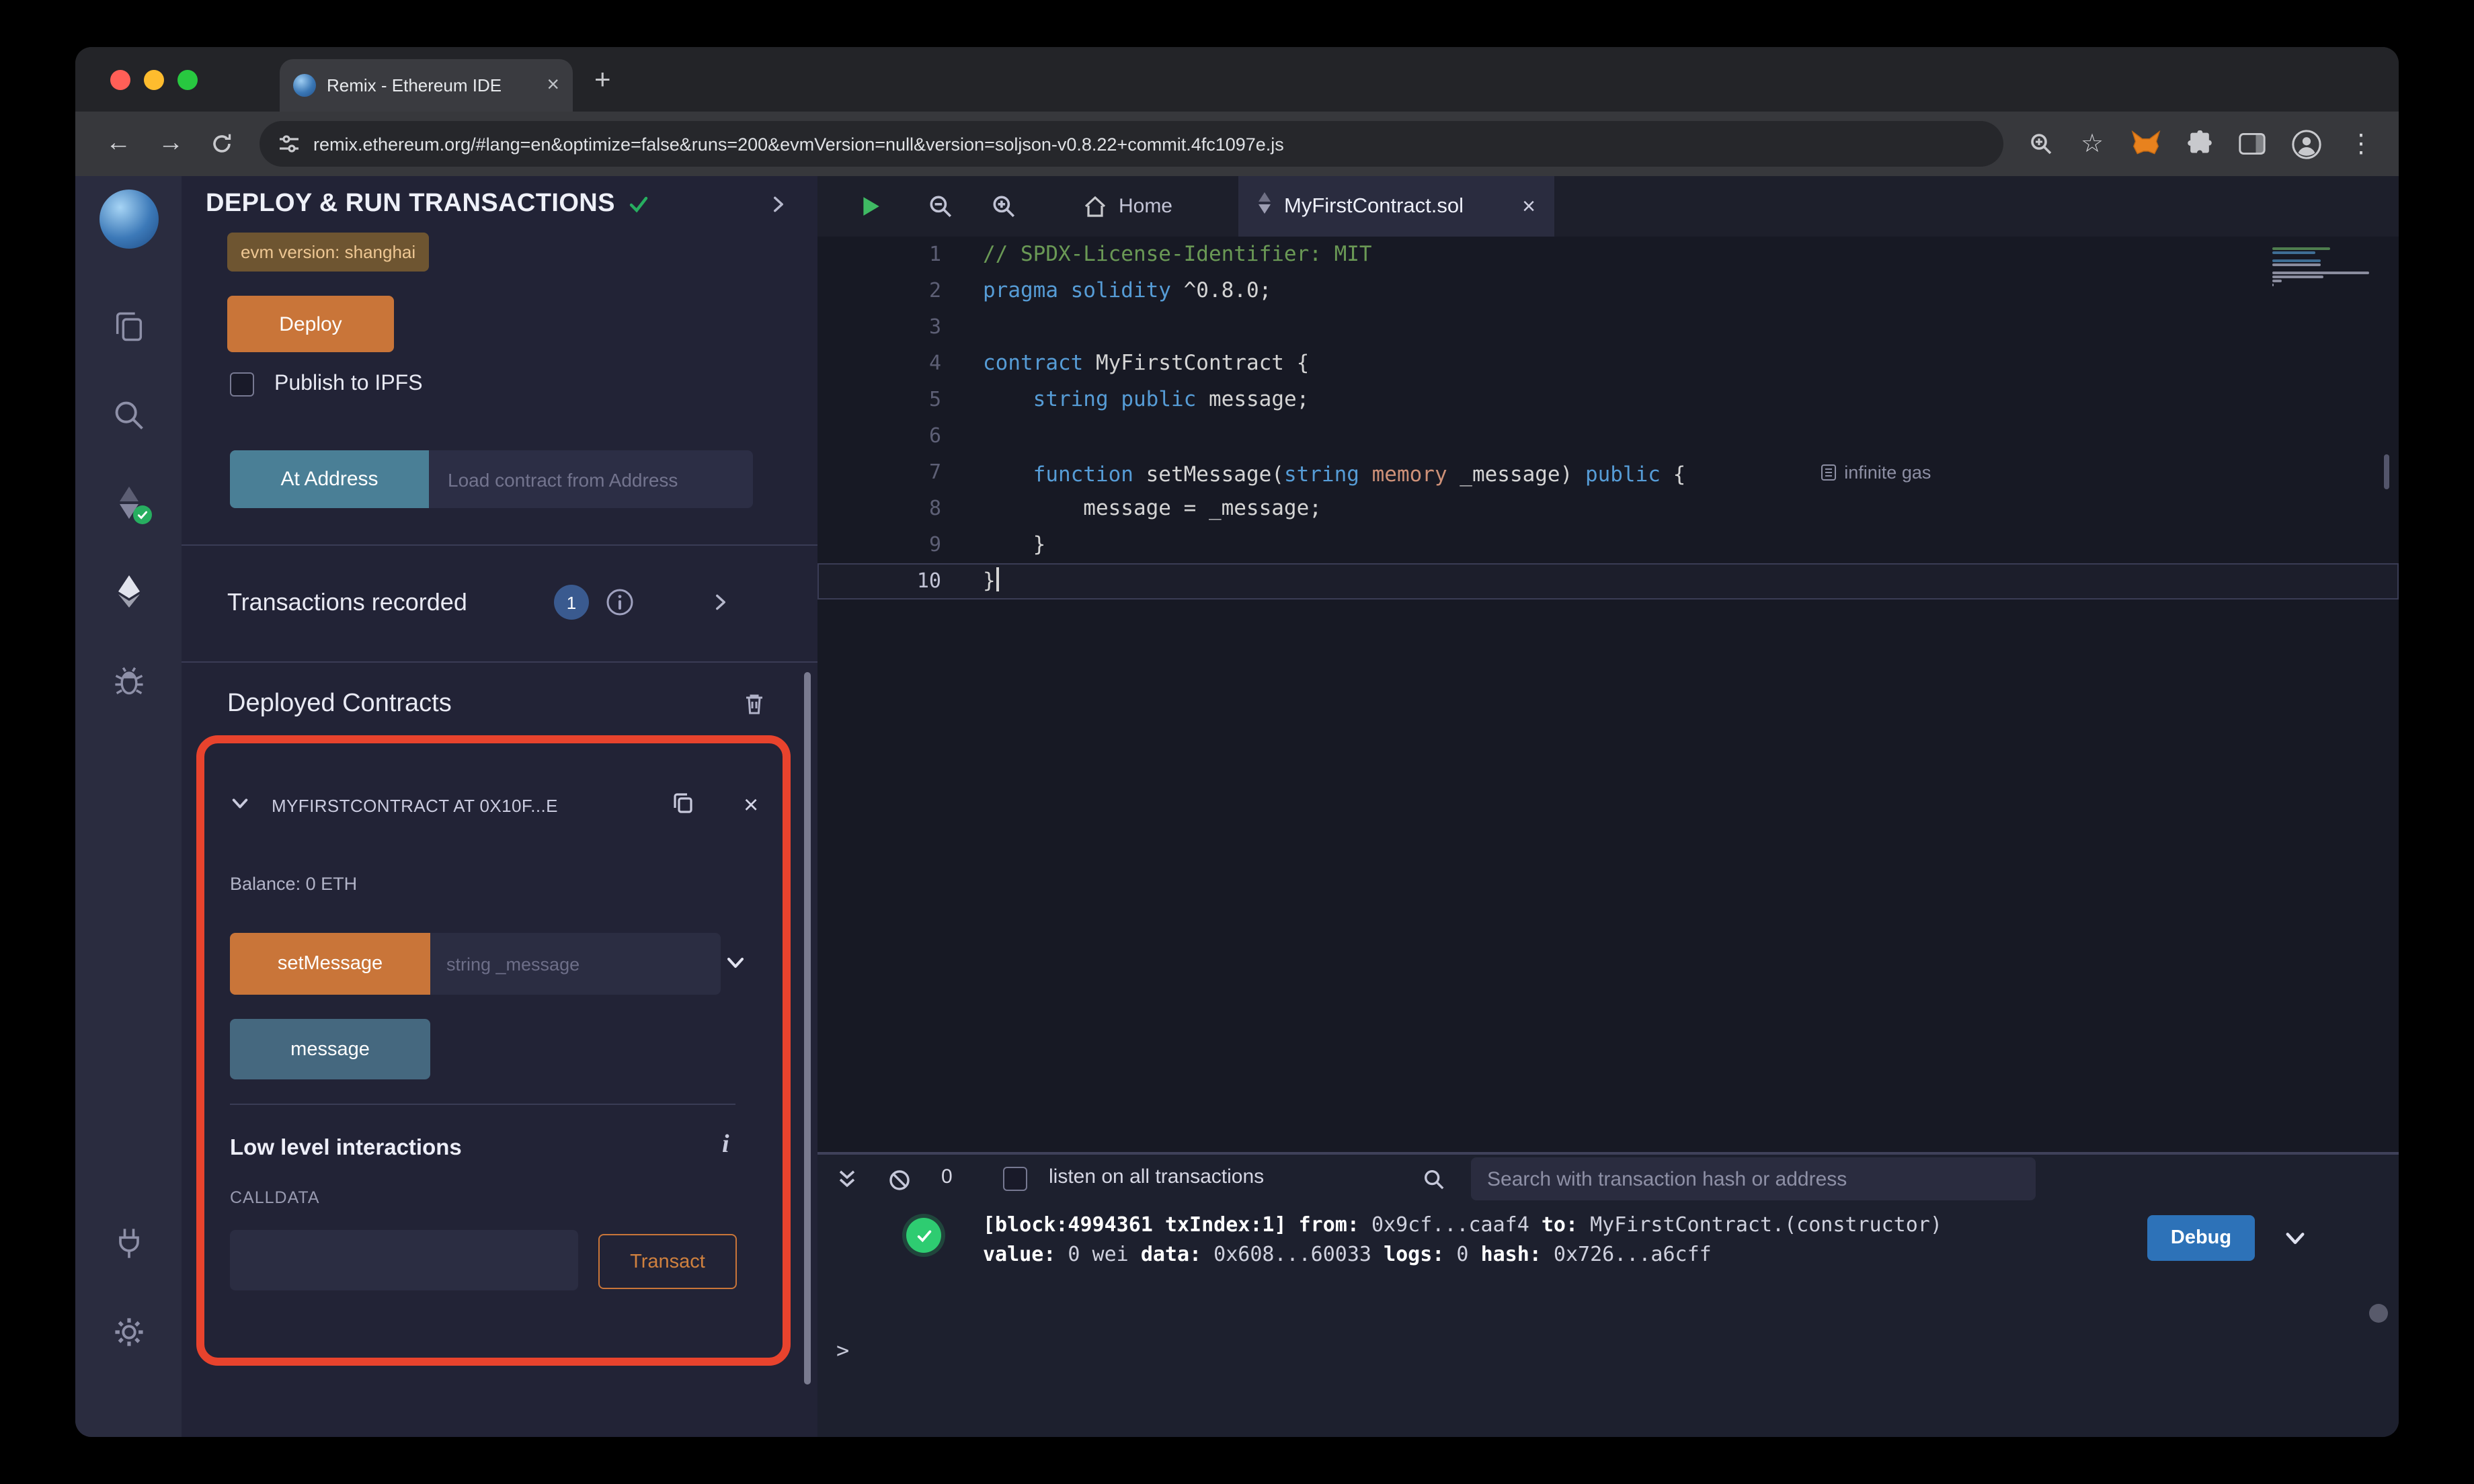 The image size is (2474, 1484). Describe the element at coordinates (415, 805) in the screenshot. I see `contract-instance-title: MYFIRSTCONTRACT AT 0X10F...E` at that location.